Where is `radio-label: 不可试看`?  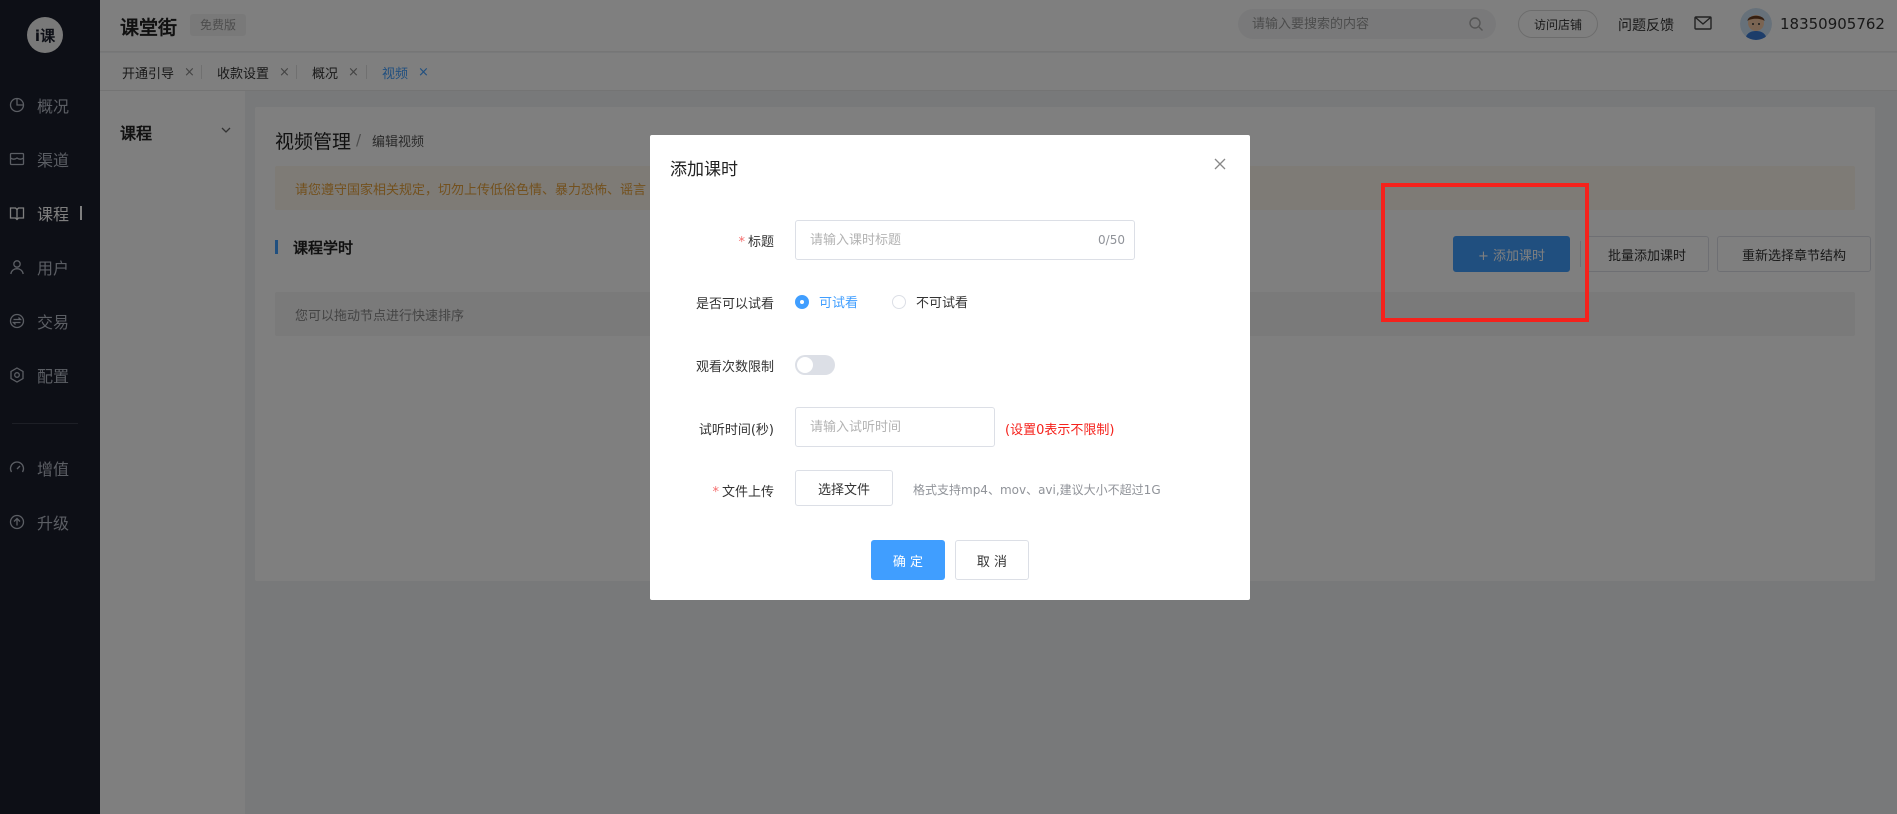 radio-label: 不可试看 is located at coordinates (942, 303).